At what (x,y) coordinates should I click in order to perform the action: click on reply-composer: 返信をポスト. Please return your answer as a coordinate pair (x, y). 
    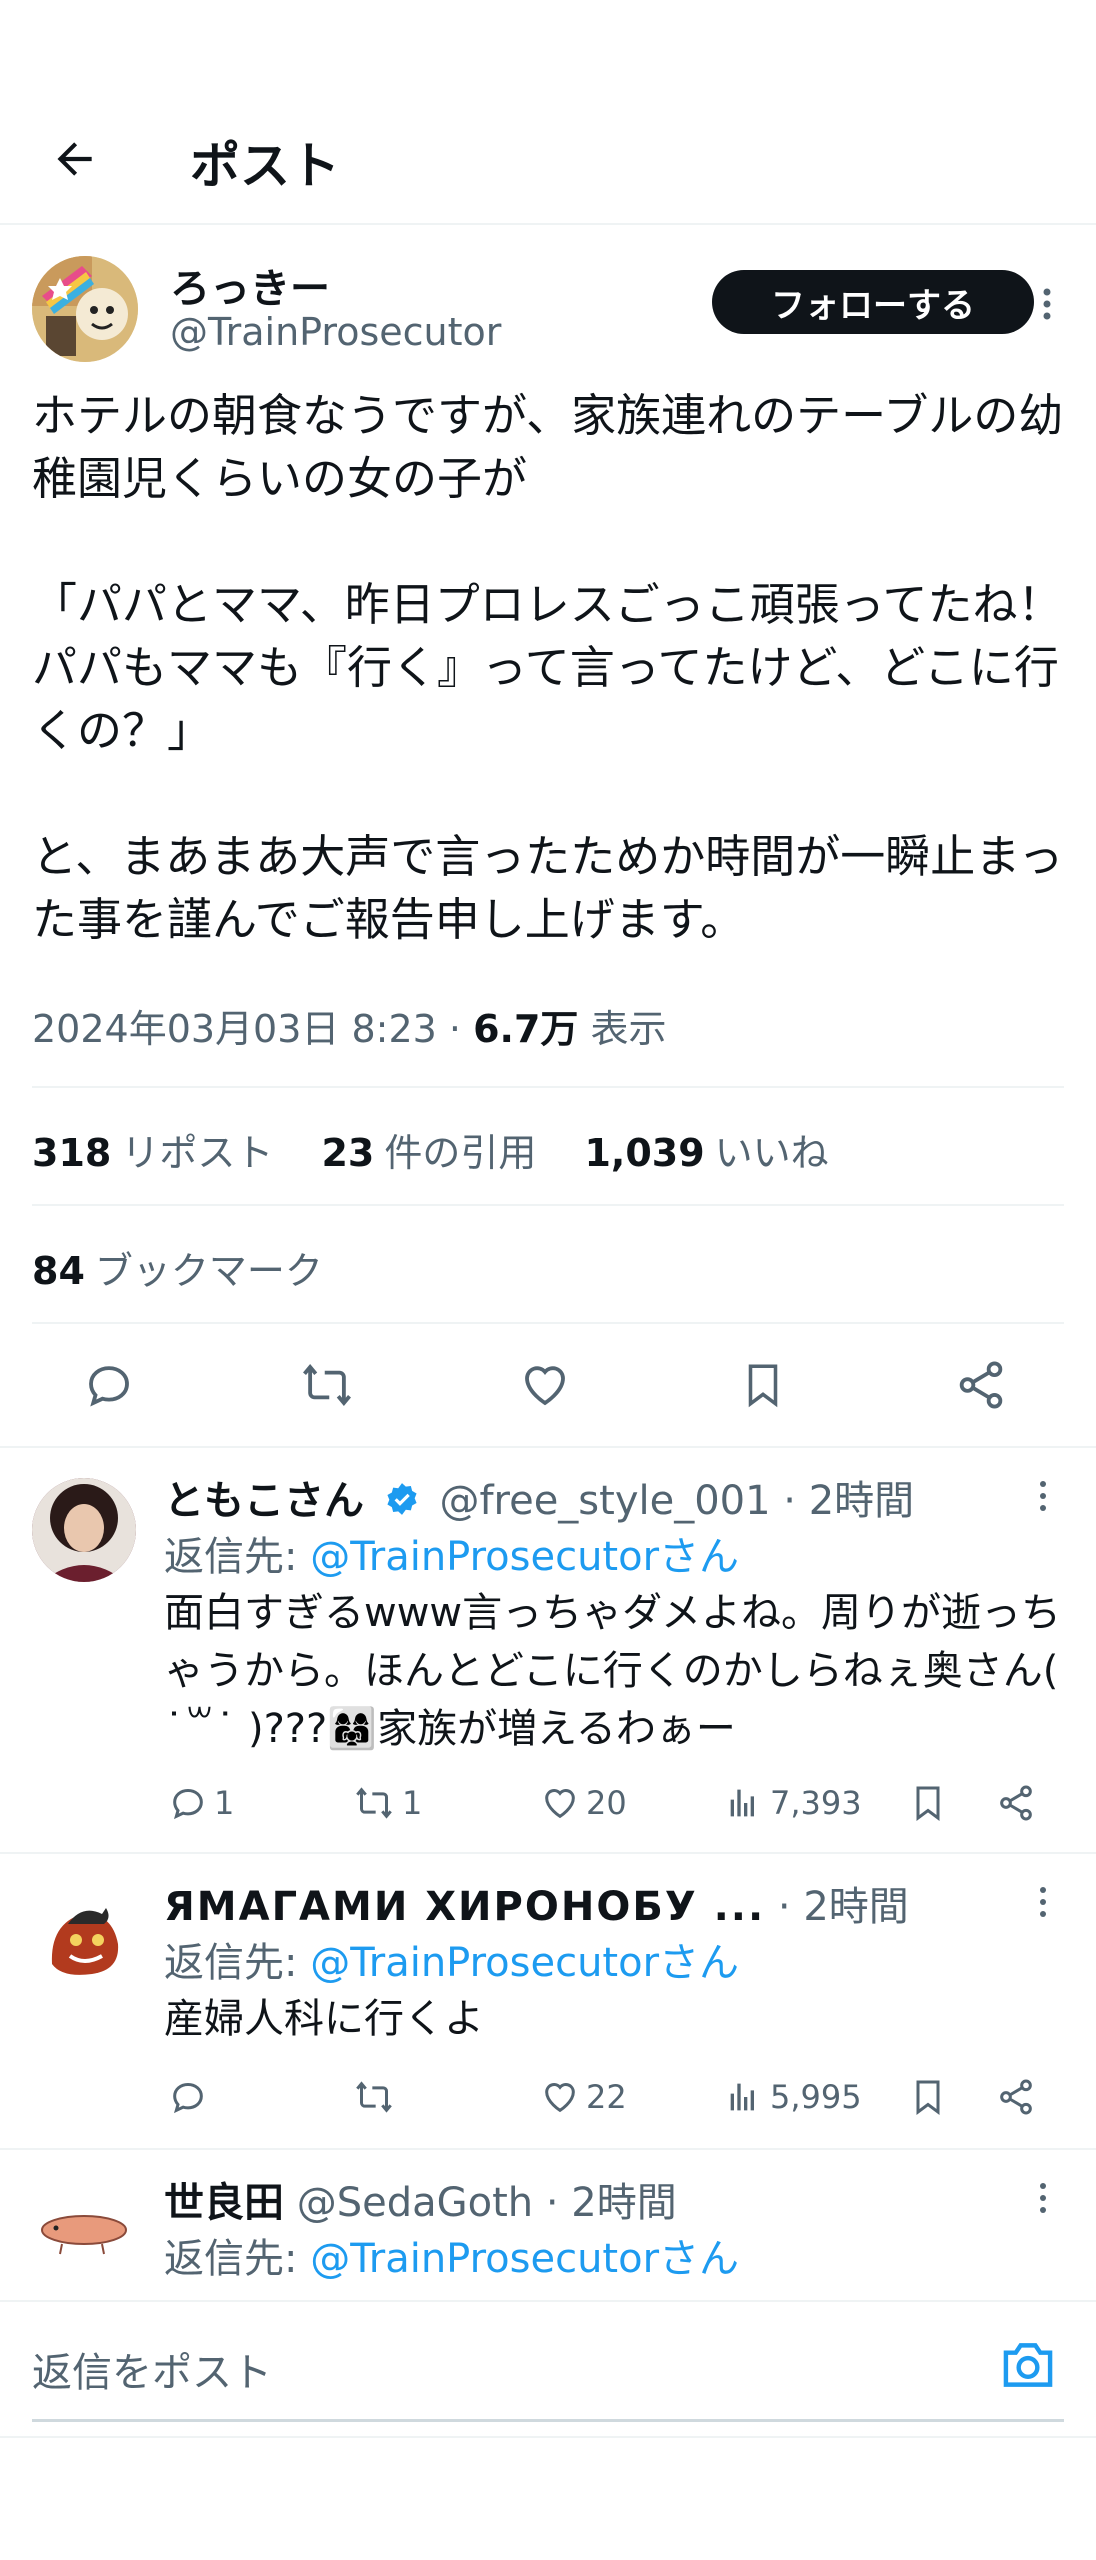
    Looking at the image, I should click on (548, 2370).